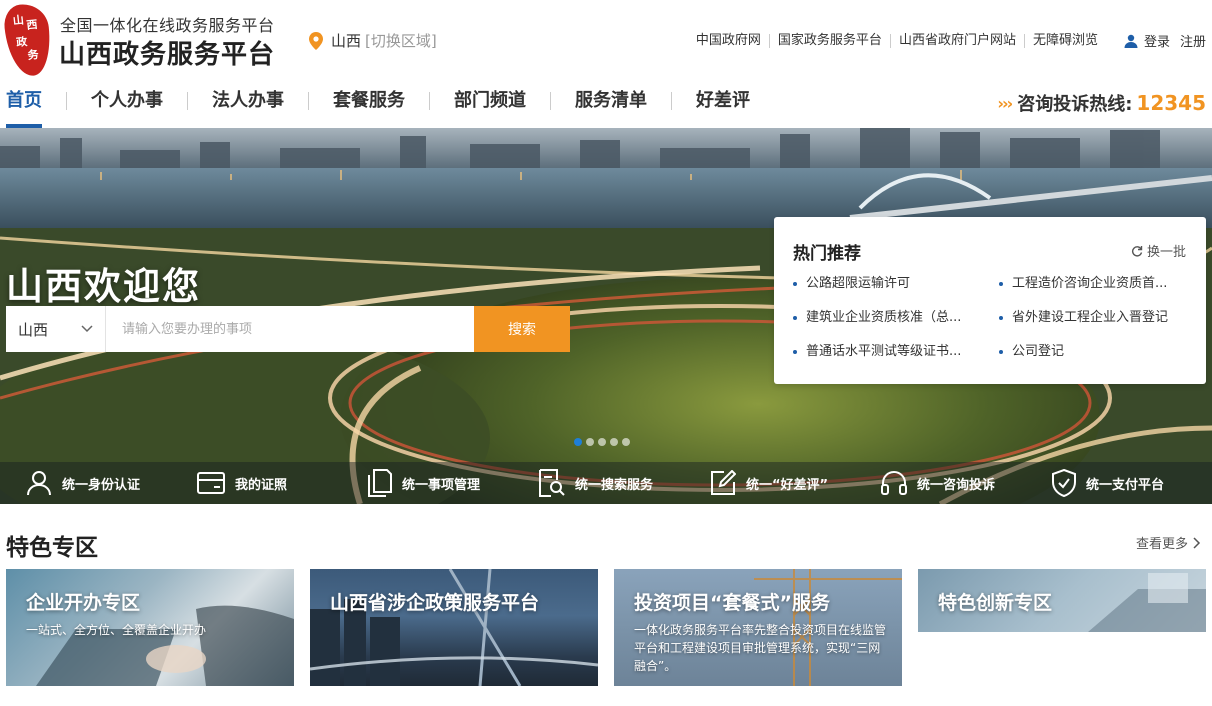  Describe the element at coordinates (167, 52) in the screenshot. I see `site-title: 山西政务服务平台` at that location.